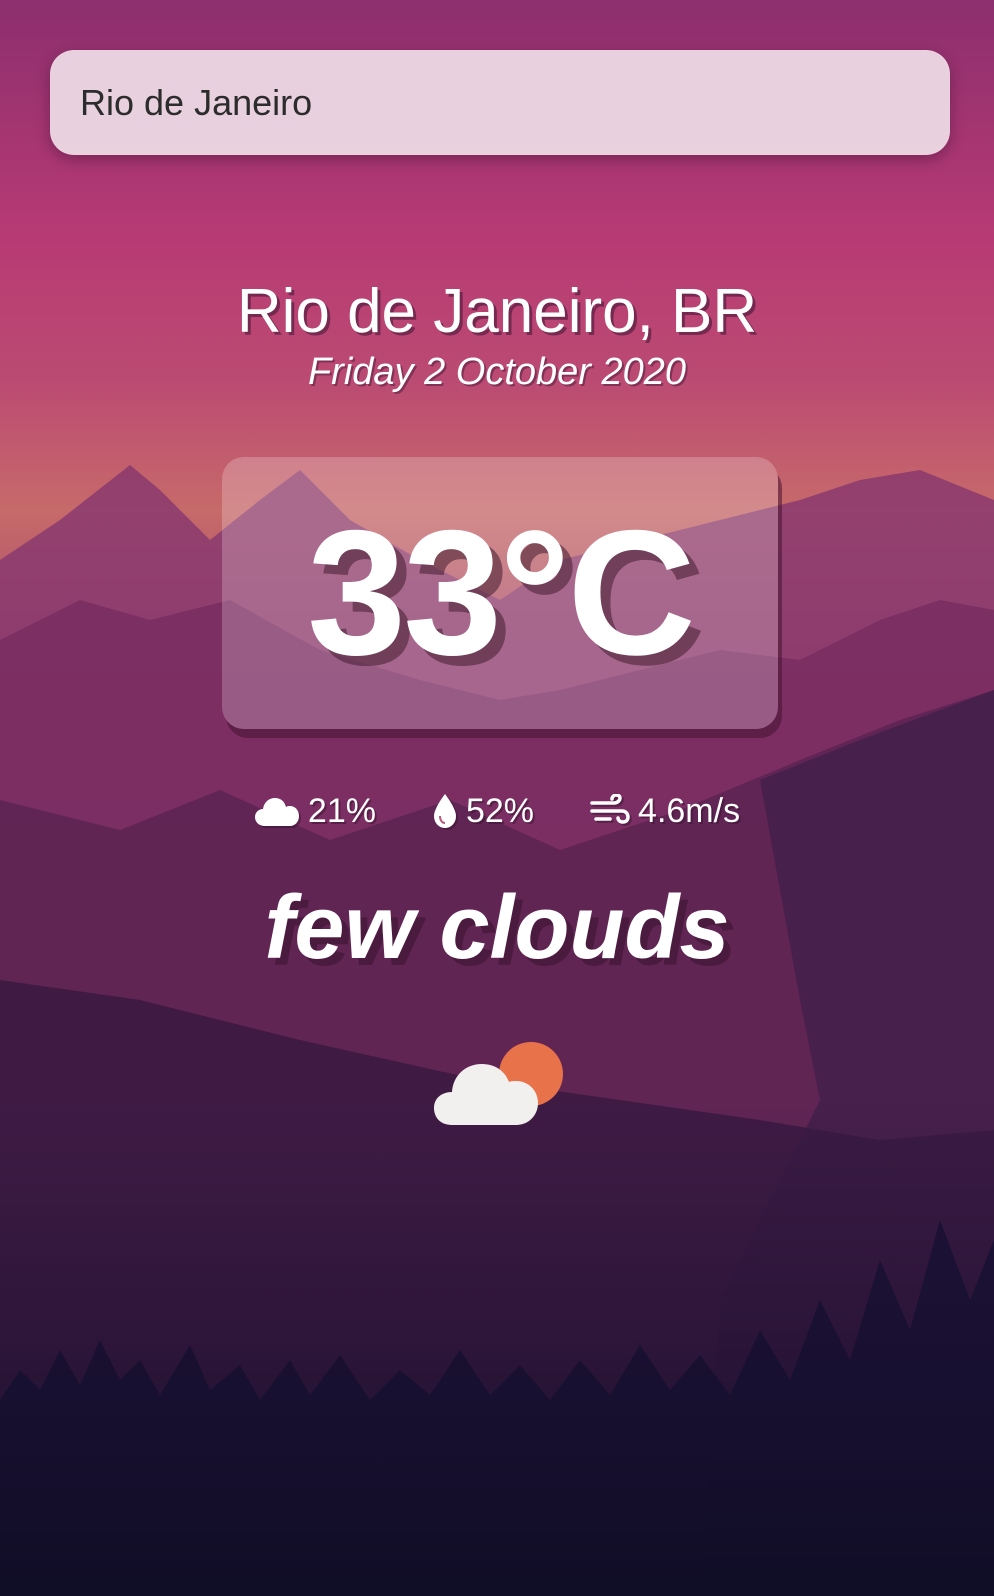 This screenshot has width=994, height=1596. I want to click on temperature-value: 33°C, so click(501, 592).